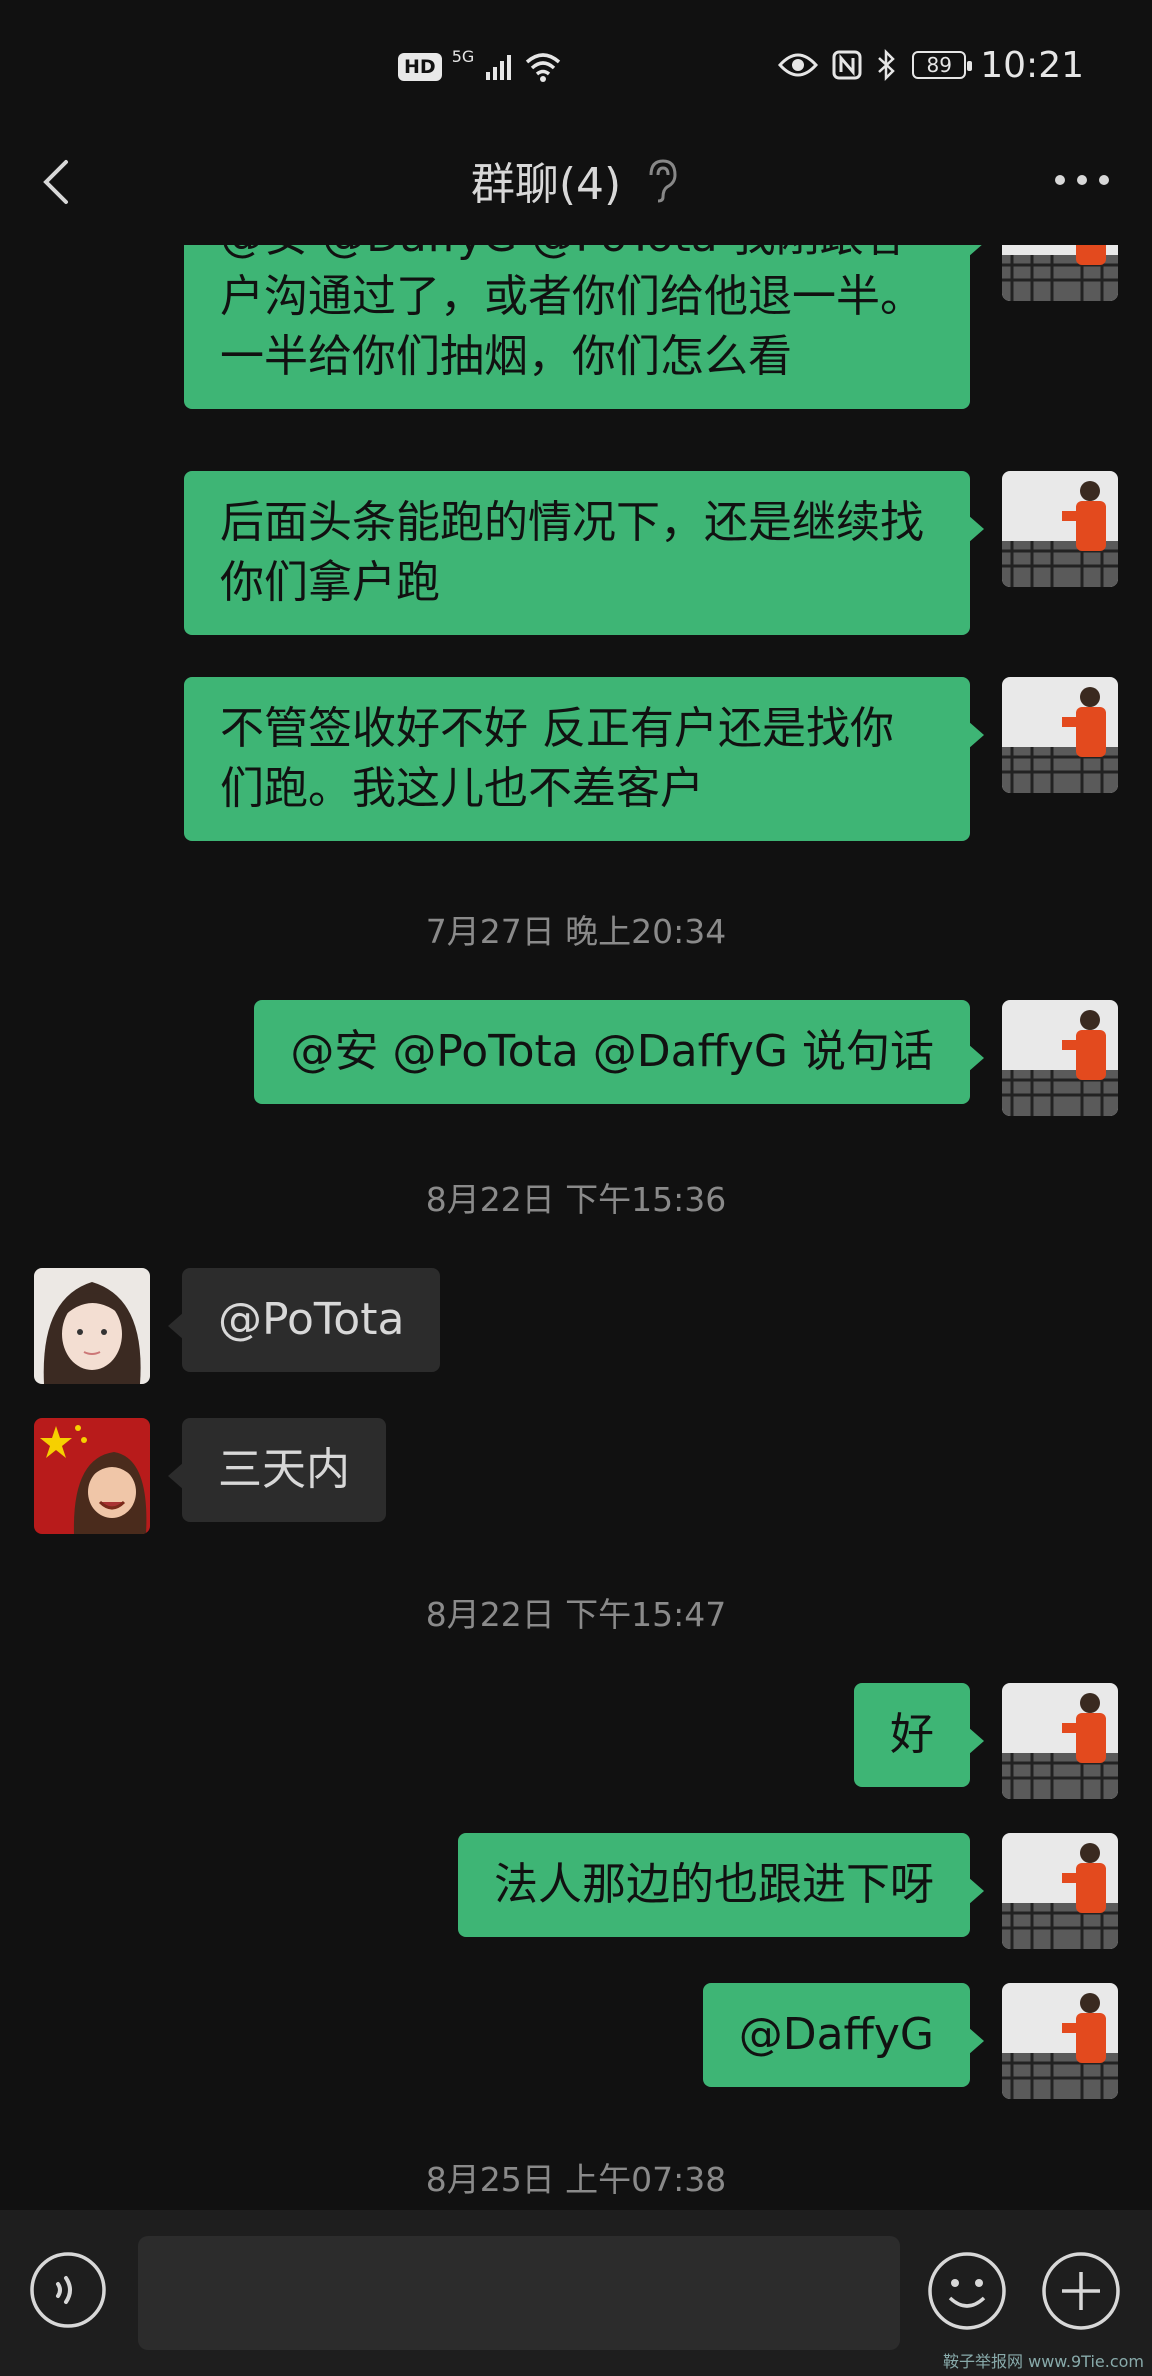 This screenshot has height=2376, width=1152. Describe the element at coordinates (576, 2041) in the screenshot. I see `message-row: @DaffyG` at that location.